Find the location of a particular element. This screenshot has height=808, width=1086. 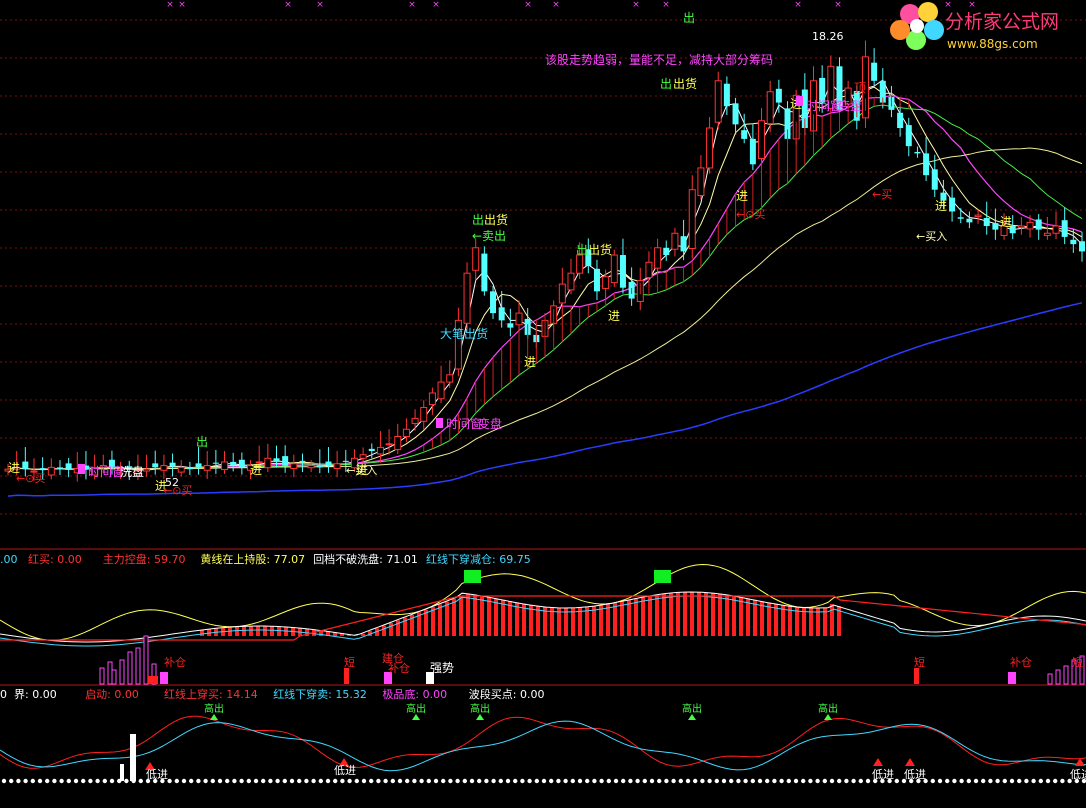

annotation-mai: ←买 is located at coordinates (882, 194).